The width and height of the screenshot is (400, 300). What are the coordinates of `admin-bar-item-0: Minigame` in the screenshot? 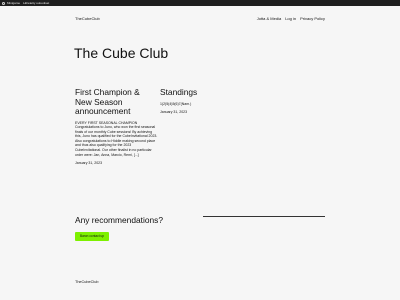 It's located at (13, 3).